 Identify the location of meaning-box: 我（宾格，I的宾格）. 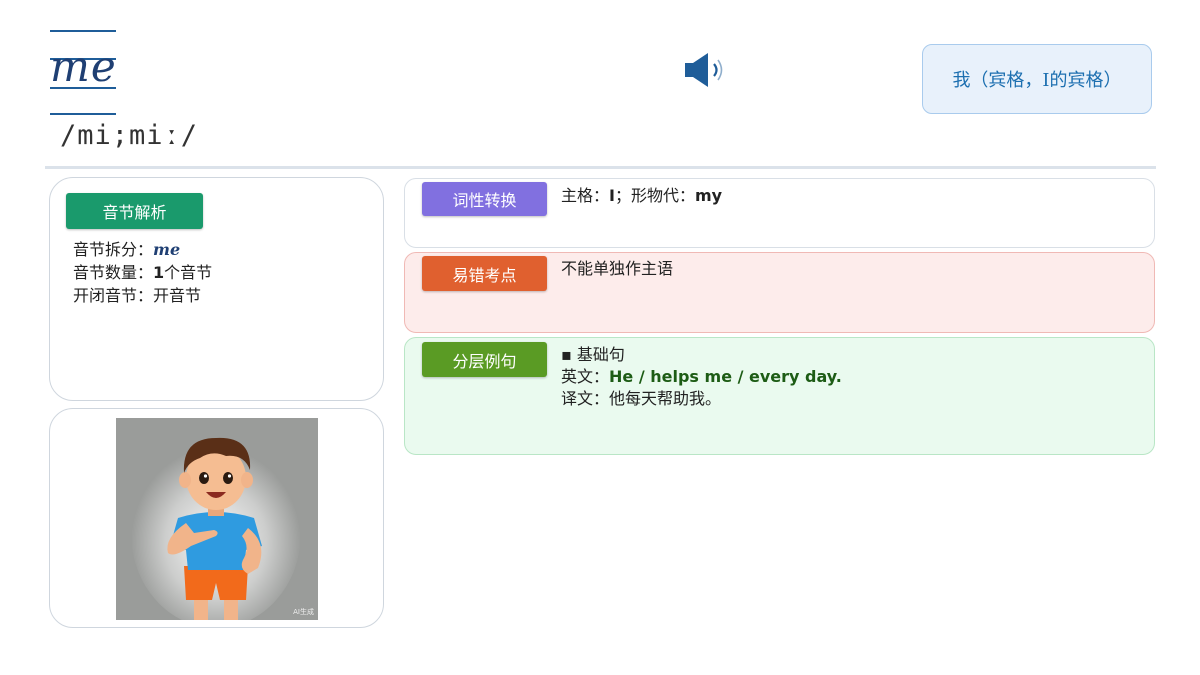
(1037, 79).